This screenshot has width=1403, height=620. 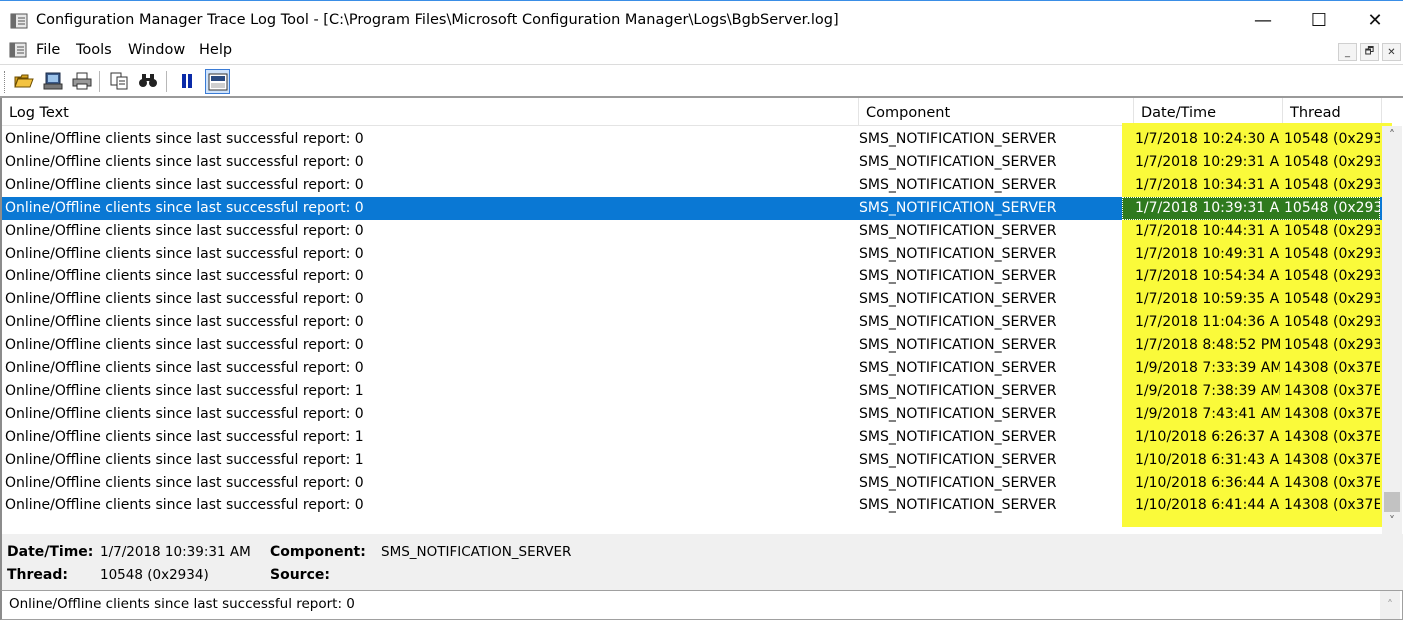 I want to click on component-value: SMS_NOTIFICATION_SERVER, so click(x=476, y=552).